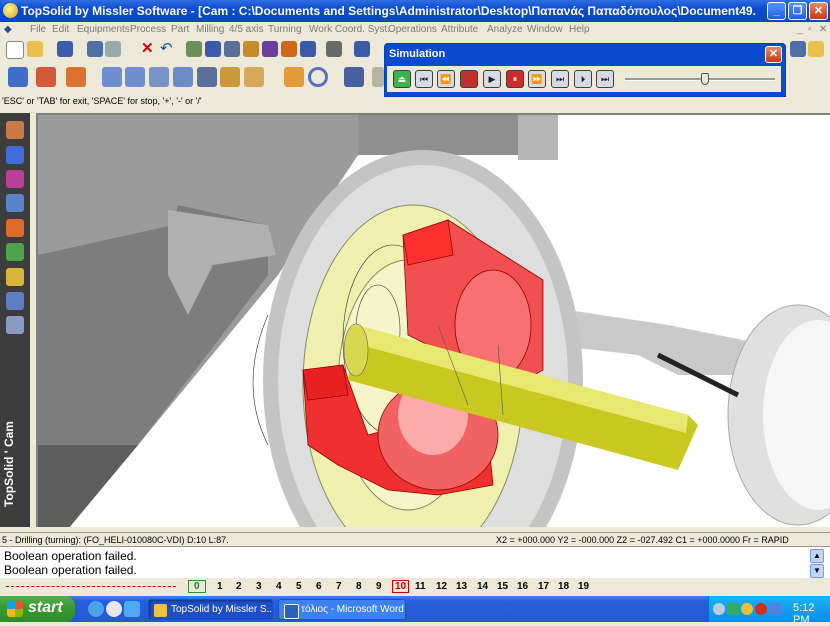  What do you see at coordinates (91, 587) in the screenshot?
I see `line-style-preview` at bounding box center [91, 587].